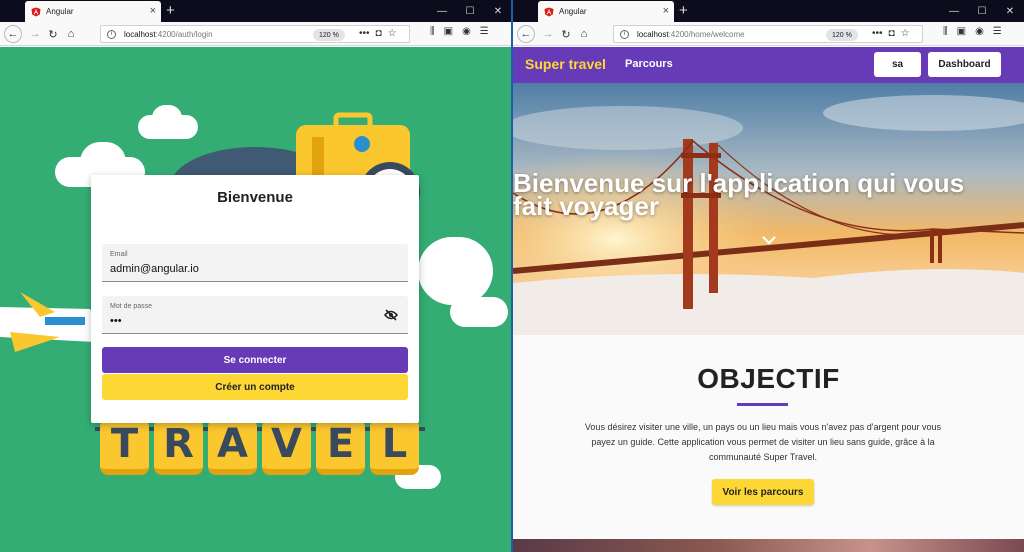 Image resolution: width=1024 pixels, height=552 pixels. What do you see at coordinates (649, 64) in the screenshot?
I see `nav-link-parcours: Parcours` at bounding box center [649, 64].